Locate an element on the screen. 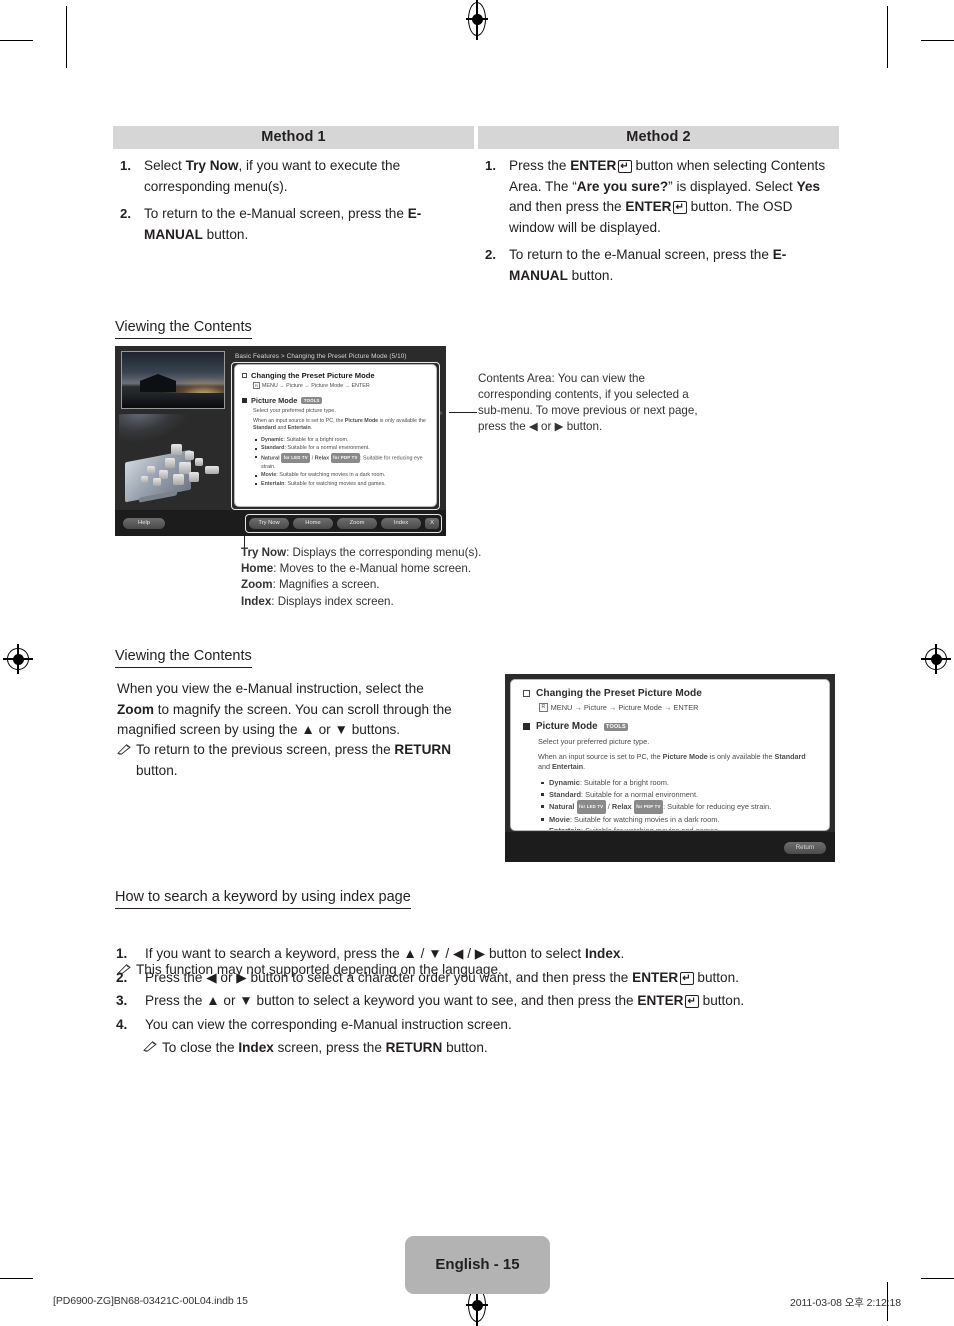 The width and height of the screenshot is (954, 1326). footer-timestamp: 2011-03-08 오후 2:12:18 is located at coordinates (845, 1303).